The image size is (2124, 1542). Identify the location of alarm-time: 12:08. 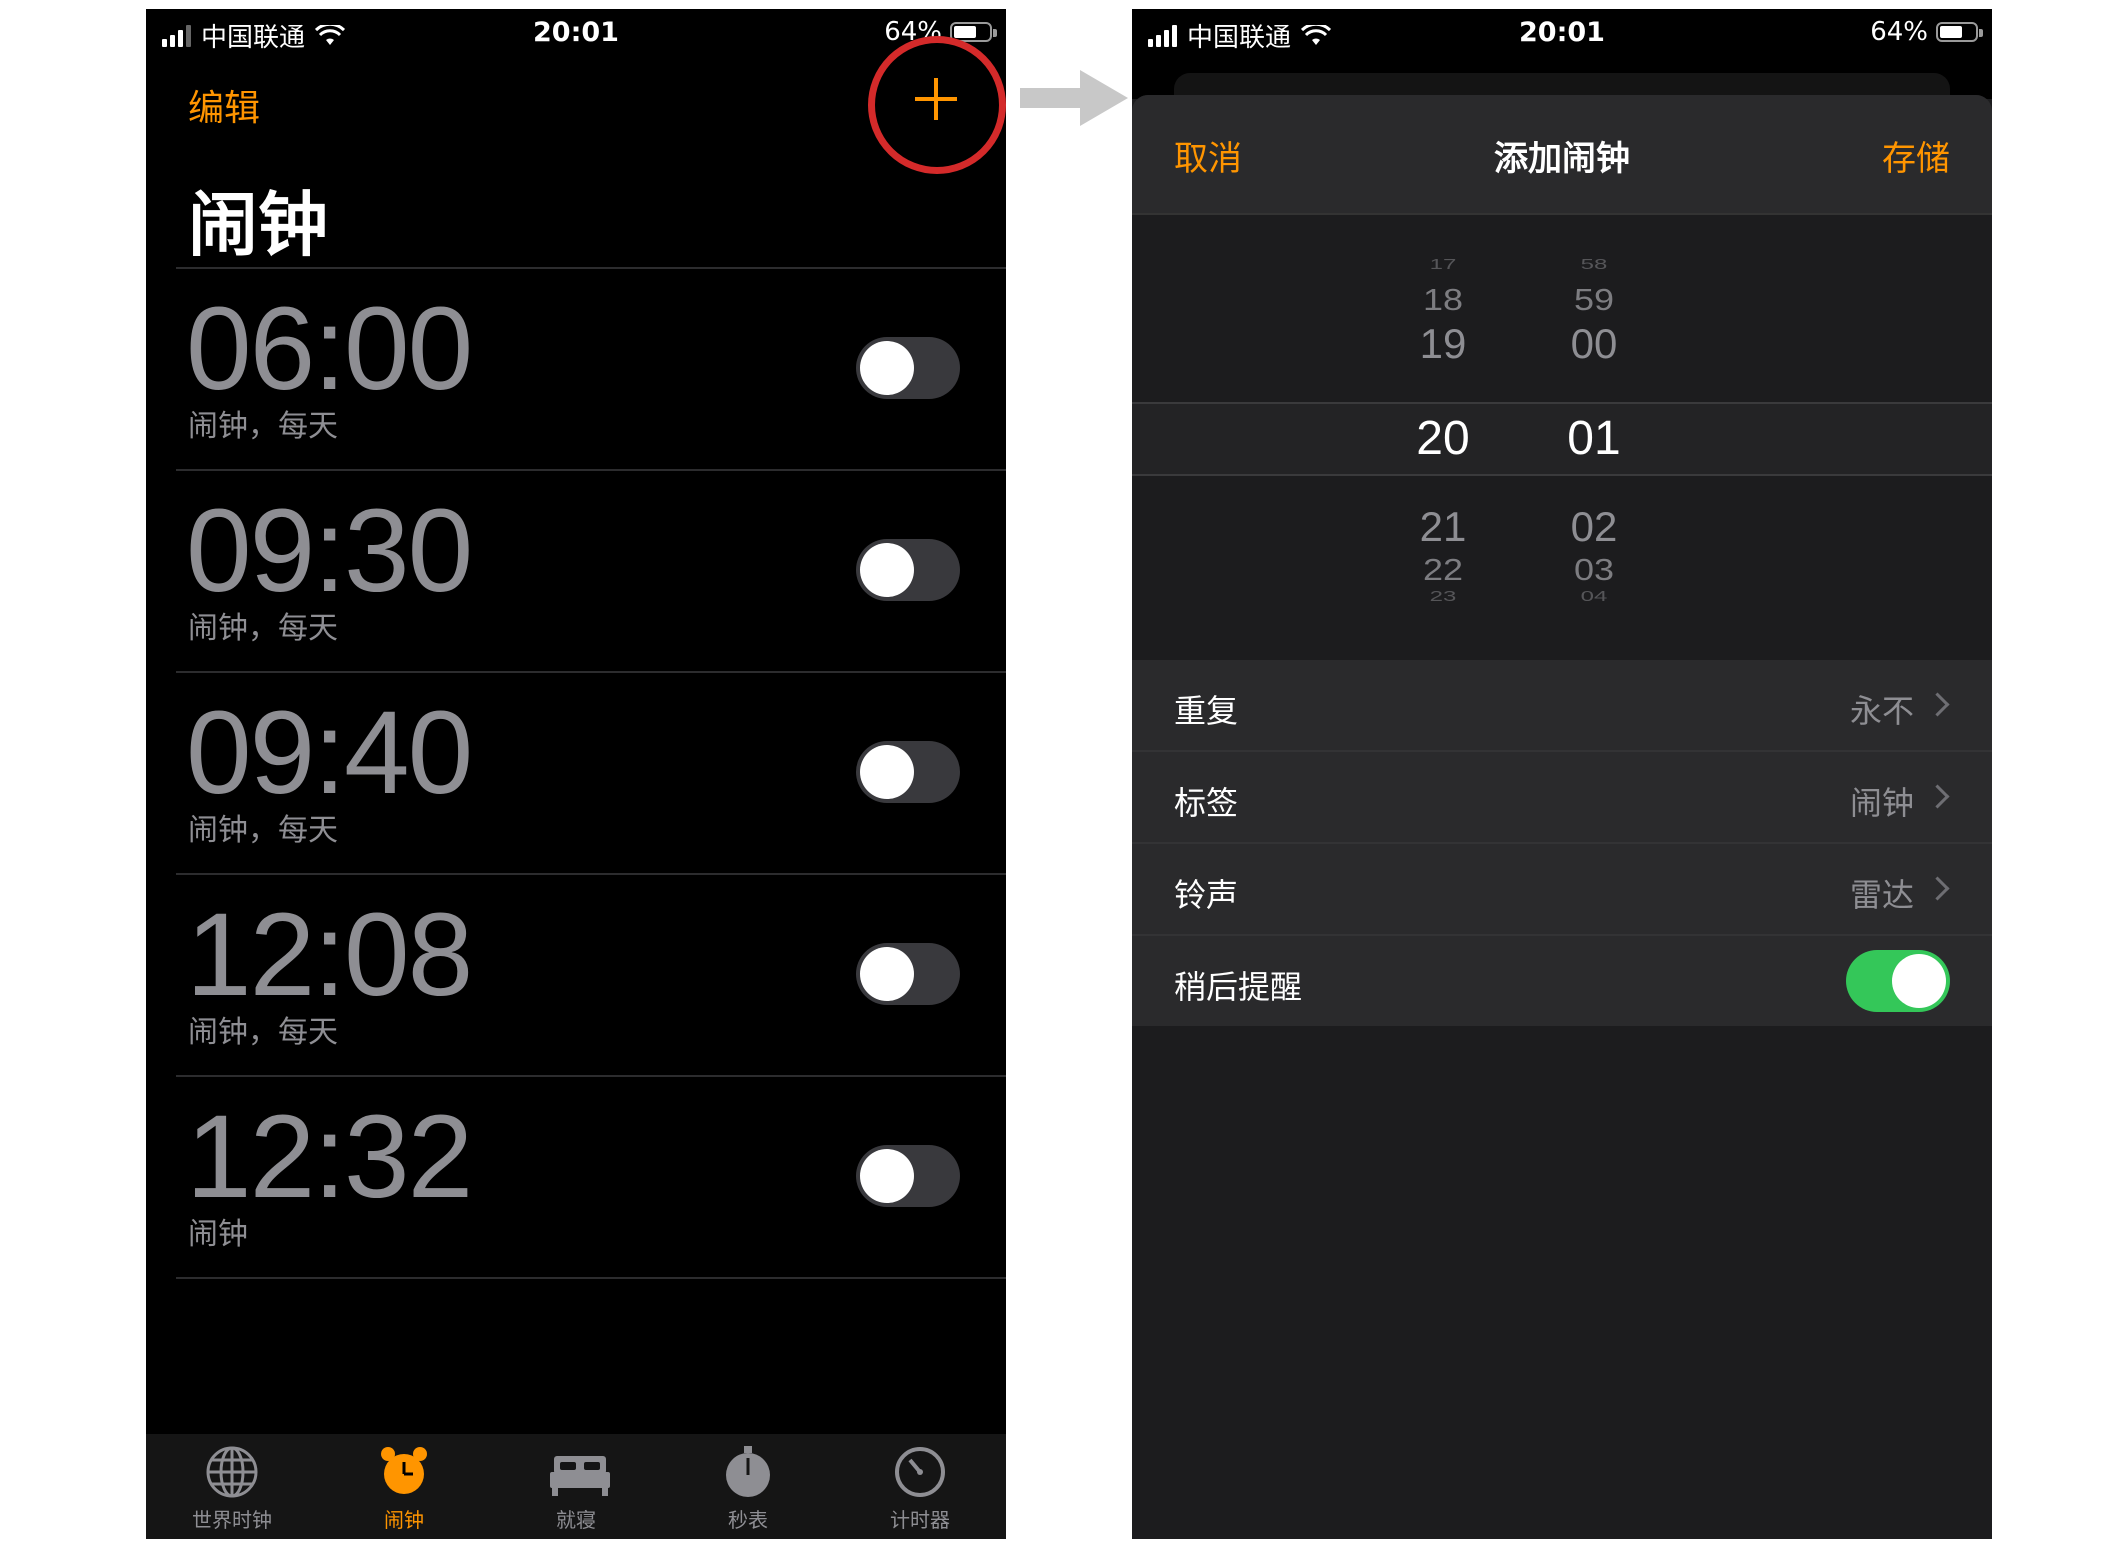
(329, 955).